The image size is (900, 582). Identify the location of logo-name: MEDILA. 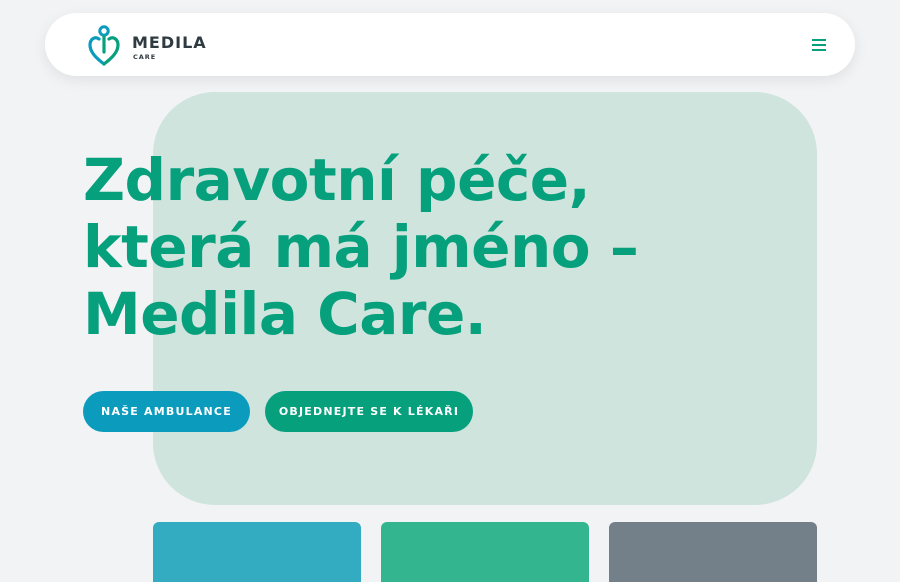
(169, 42).